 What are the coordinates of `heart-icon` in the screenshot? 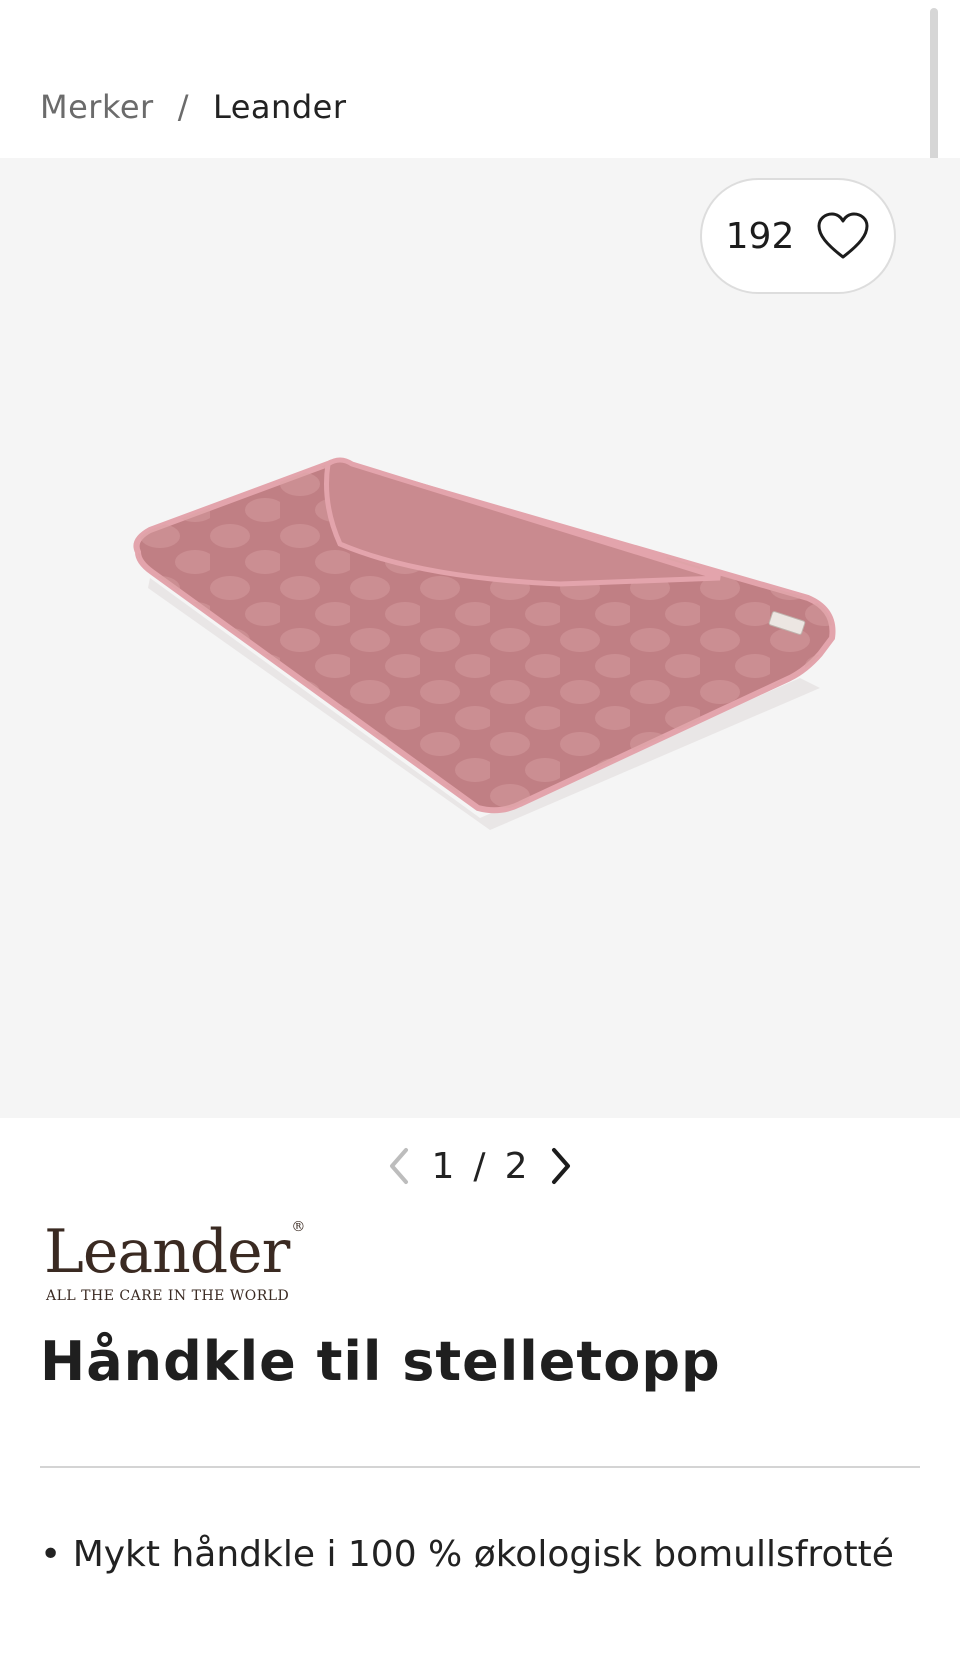 It's located at (843, 235).